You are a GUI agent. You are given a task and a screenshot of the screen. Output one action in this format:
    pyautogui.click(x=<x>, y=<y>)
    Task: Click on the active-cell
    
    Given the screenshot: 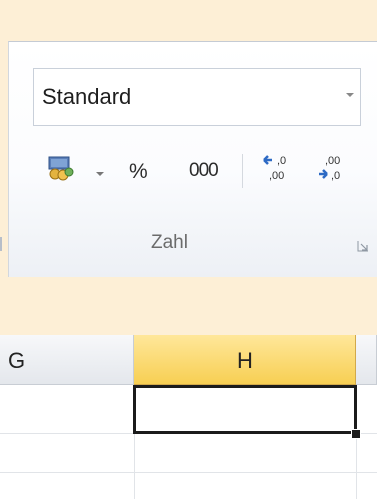 What is the action you would take?
    pyautogui.click(x=245, y=409)
    